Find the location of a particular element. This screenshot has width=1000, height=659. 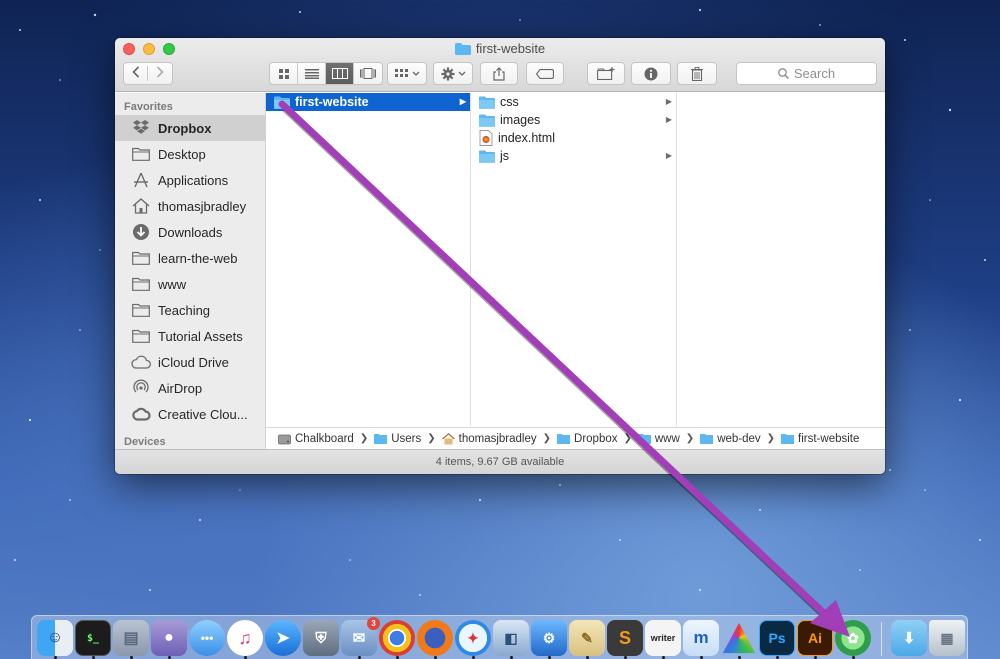

back-forward-buttons is located at coordinates (148, 73).